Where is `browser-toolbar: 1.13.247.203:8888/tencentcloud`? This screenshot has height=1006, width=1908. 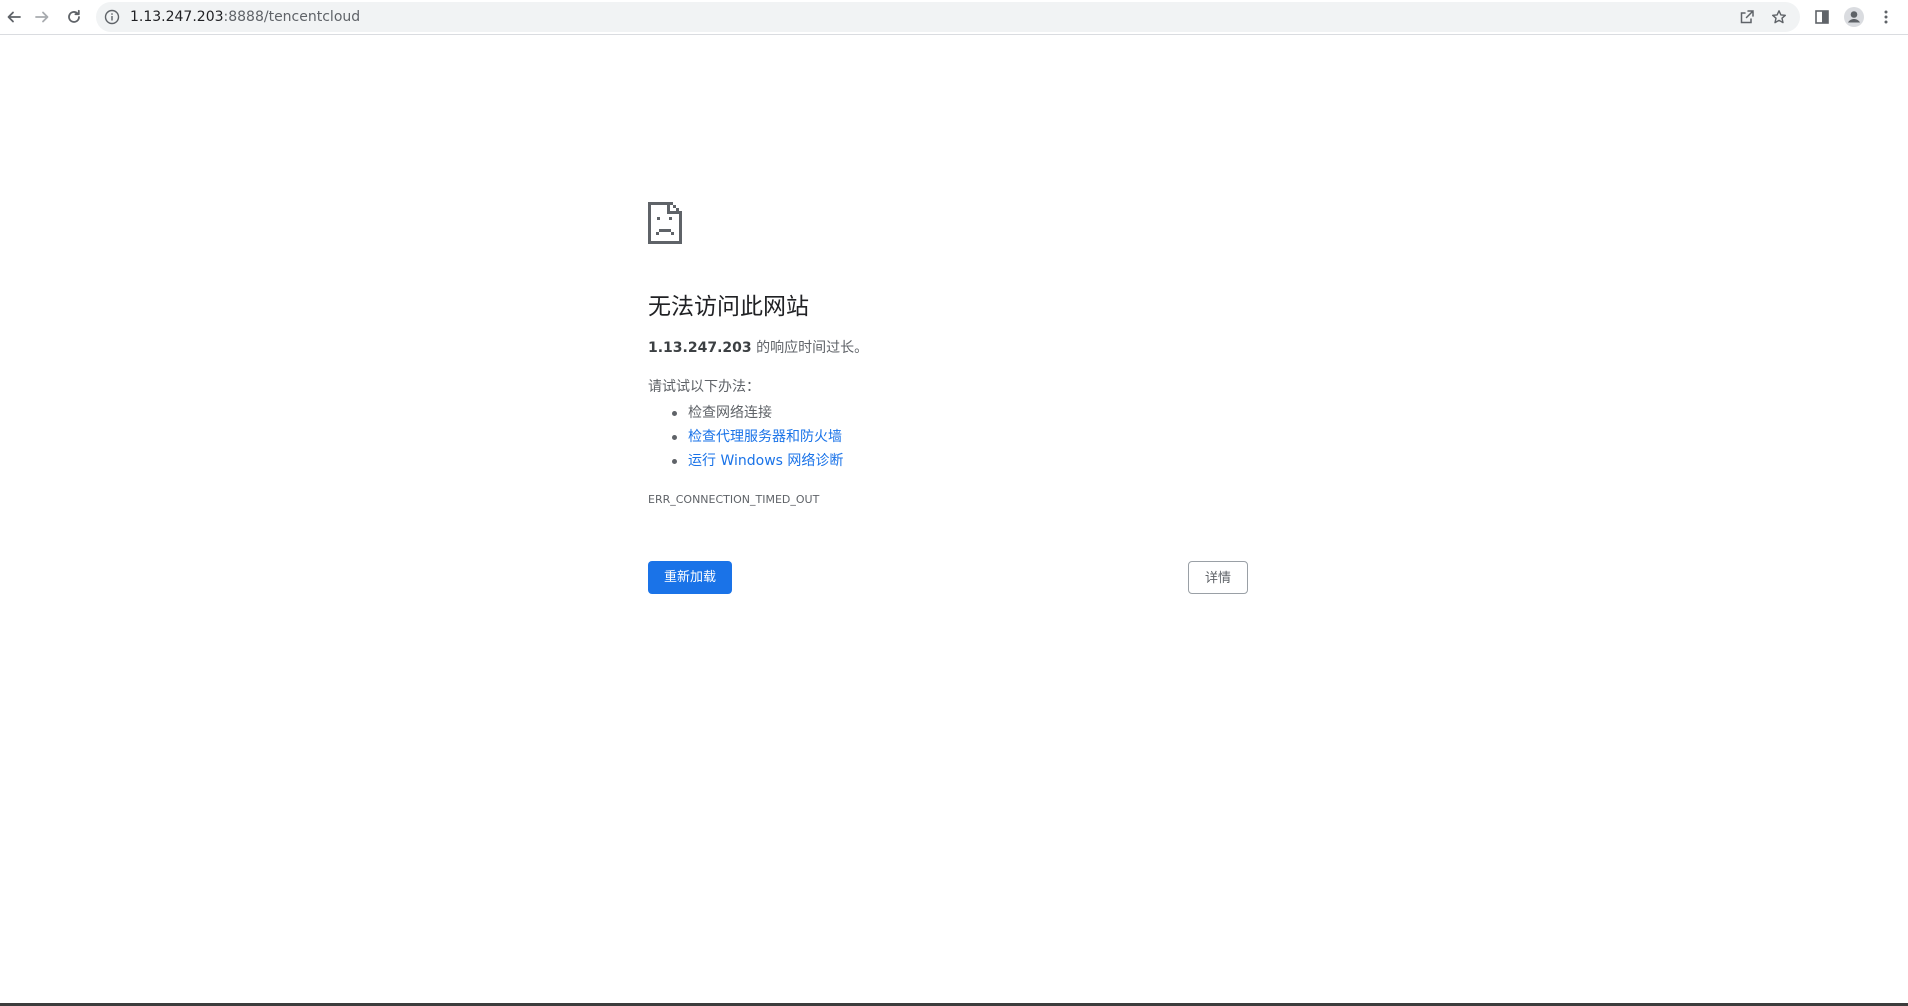
browser-toolbar: 1.13.247.203:8888/tencentcloud is located at coordinates (954, 17).